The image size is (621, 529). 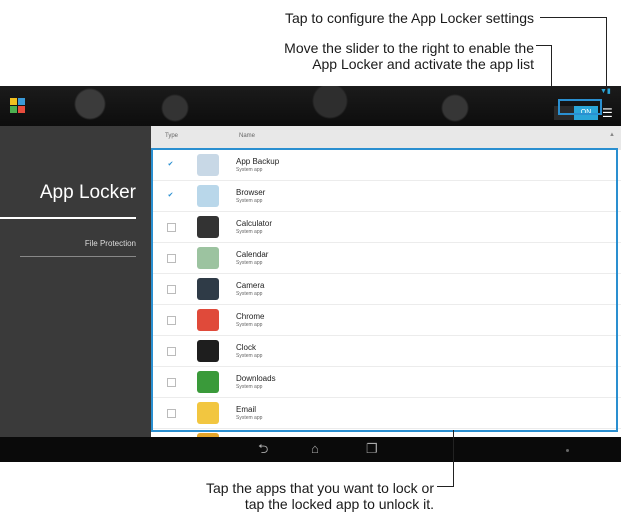 I want to click on back-icon: ⮌, so click(x=263, y=449).